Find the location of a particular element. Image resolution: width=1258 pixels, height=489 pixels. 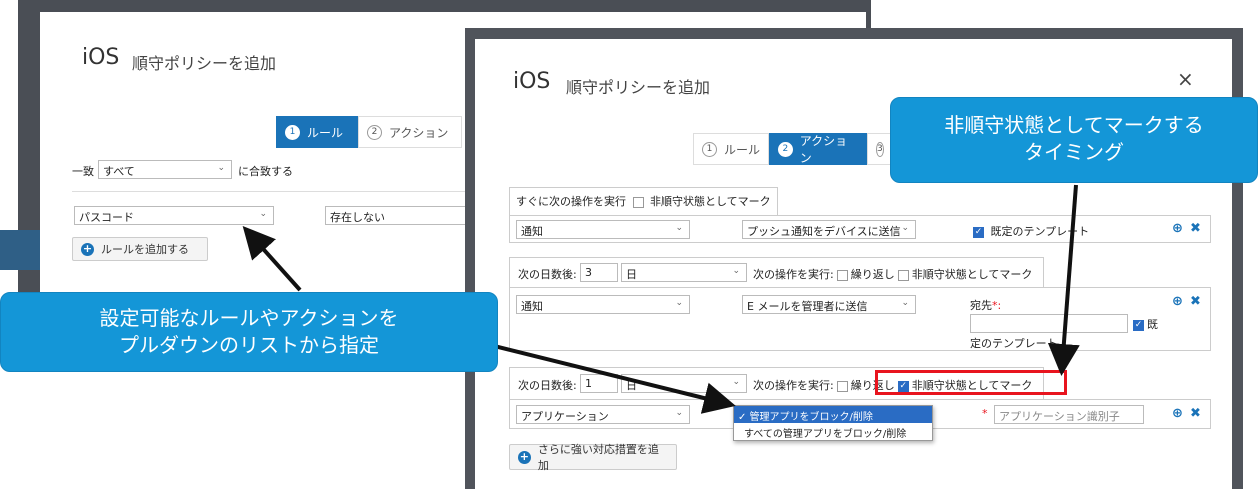

callout-right-line2: タイミング is located at coordinates (1074, 152).